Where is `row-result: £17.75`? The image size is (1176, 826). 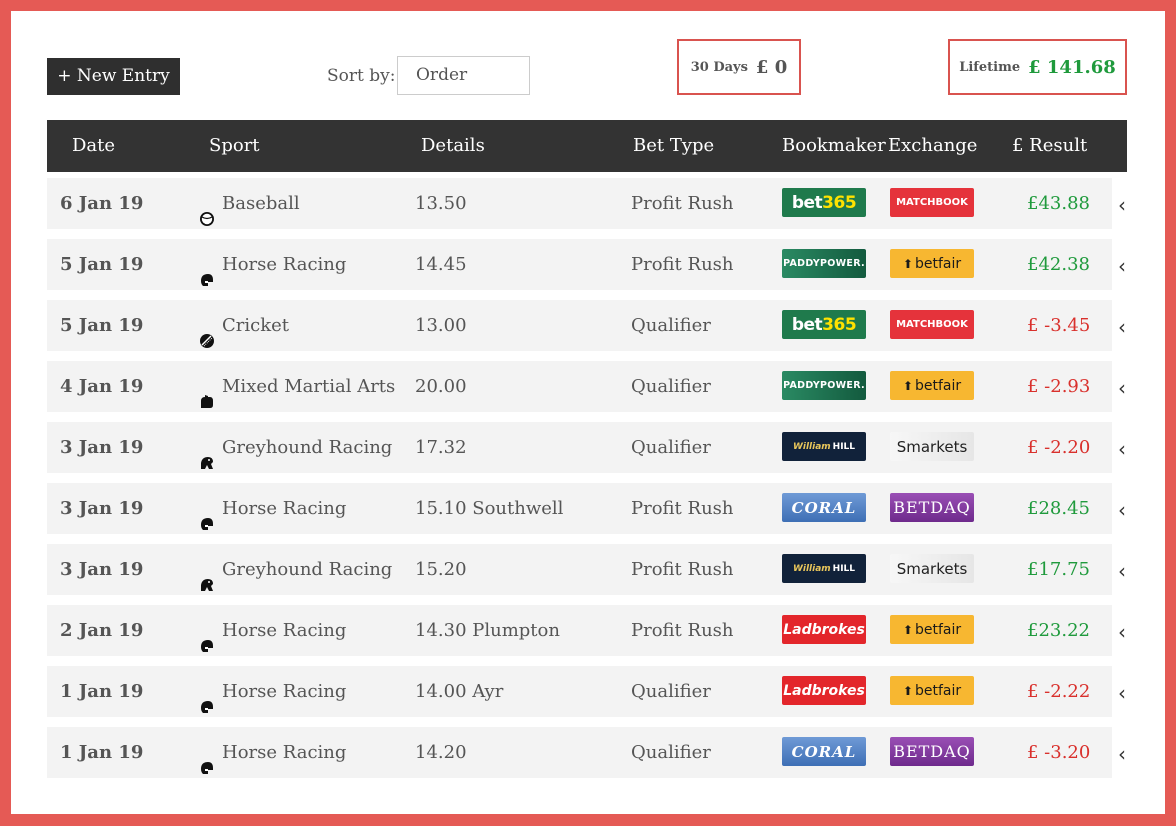
row-result: £17.75 is located at coordinates (1058, 569).